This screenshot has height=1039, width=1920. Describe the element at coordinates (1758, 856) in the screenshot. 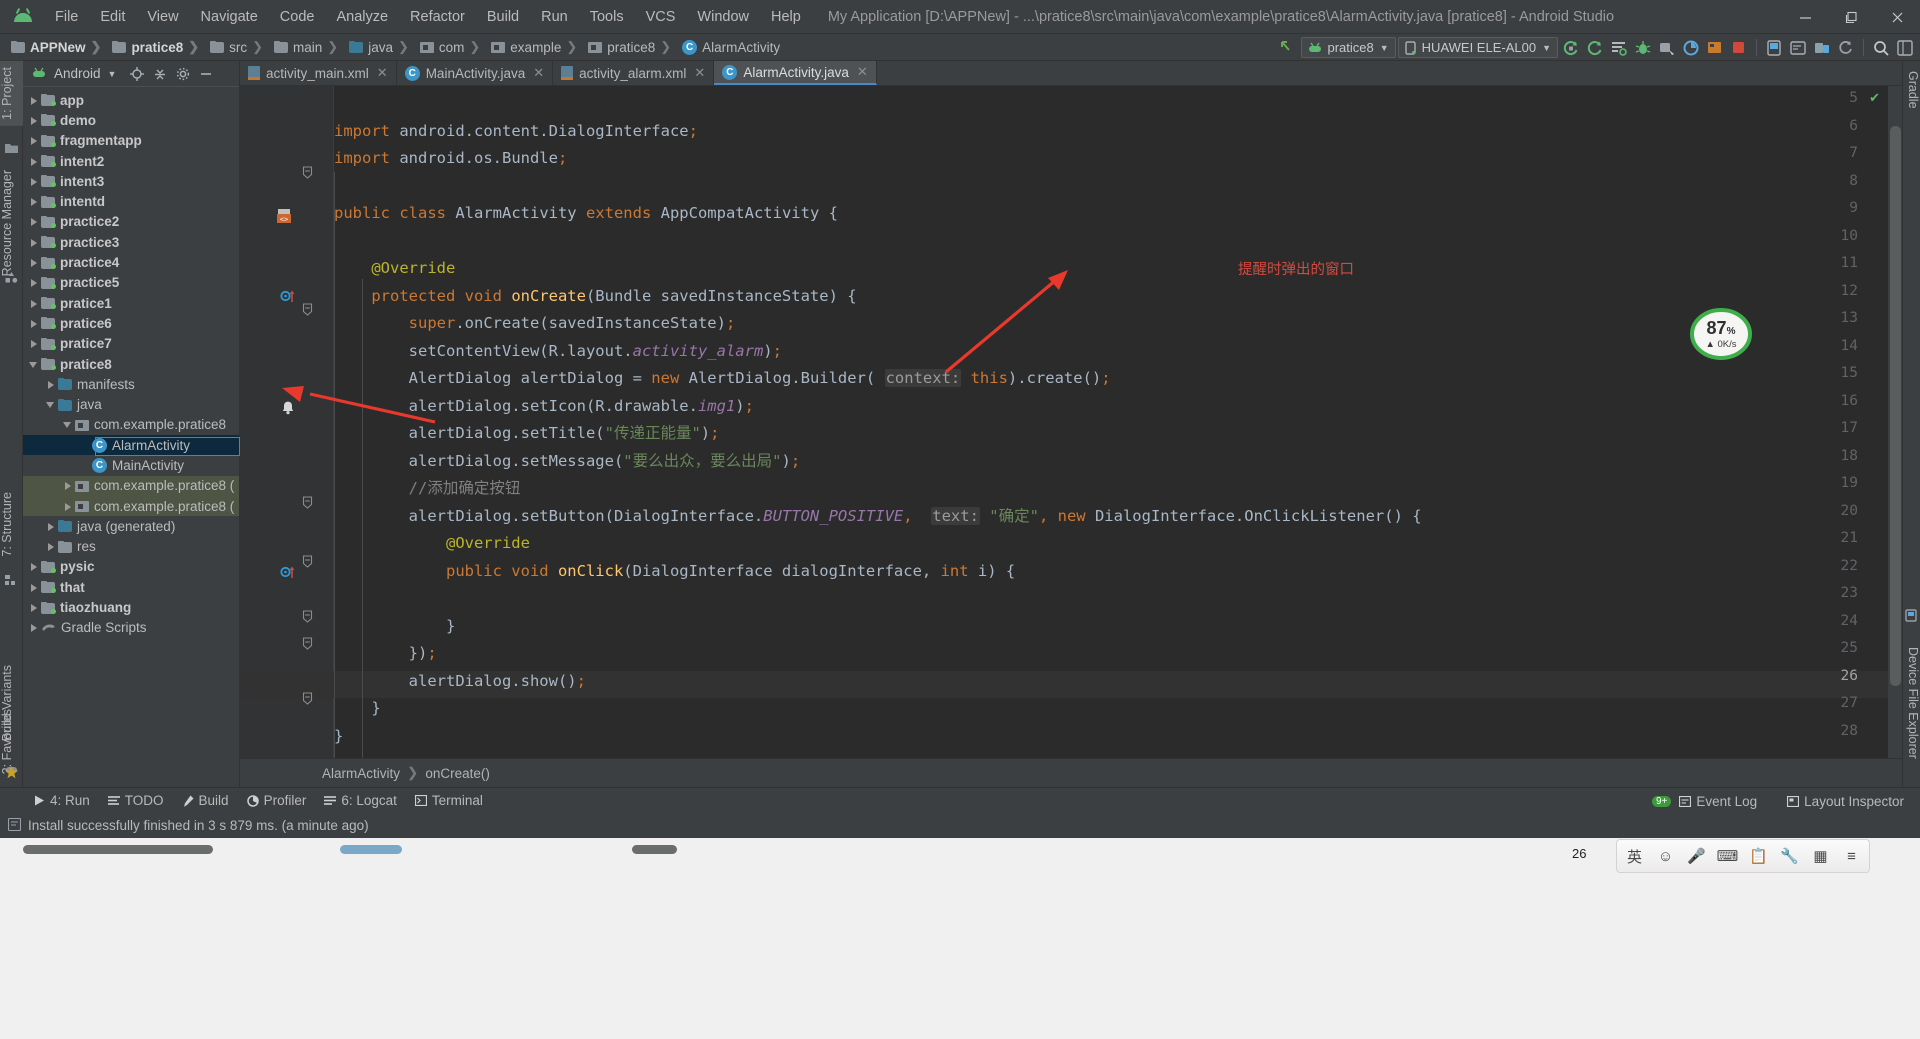

I see `ime-button-4: 📋` at that location.